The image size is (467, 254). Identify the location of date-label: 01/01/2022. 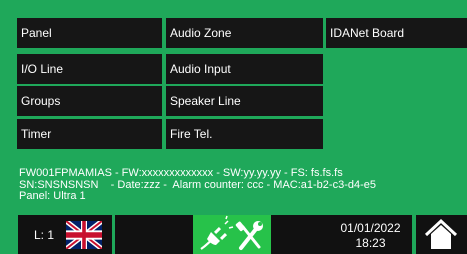
(370, 228).